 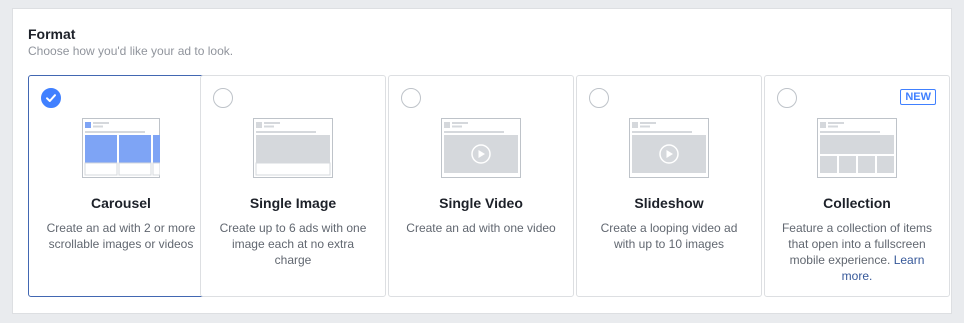 What do you see at coordinates (918, 97) in the screenshot?
I see `new-badge: NEW` at bounding box center [918, 97].